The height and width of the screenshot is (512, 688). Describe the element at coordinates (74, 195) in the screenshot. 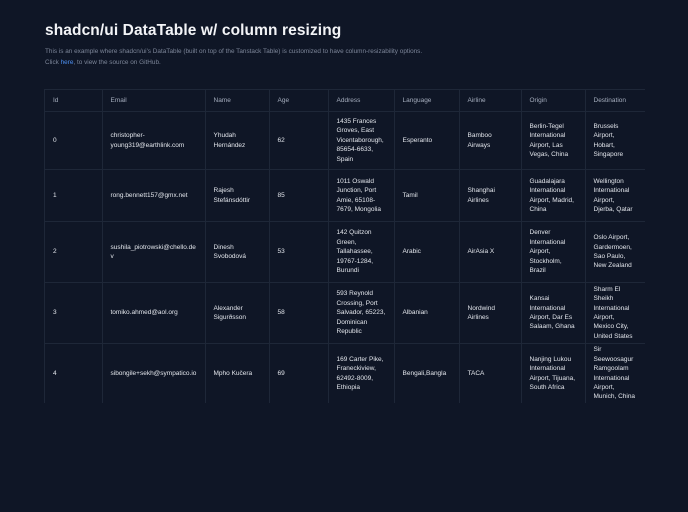

I see `cell-id: 1` at that location.